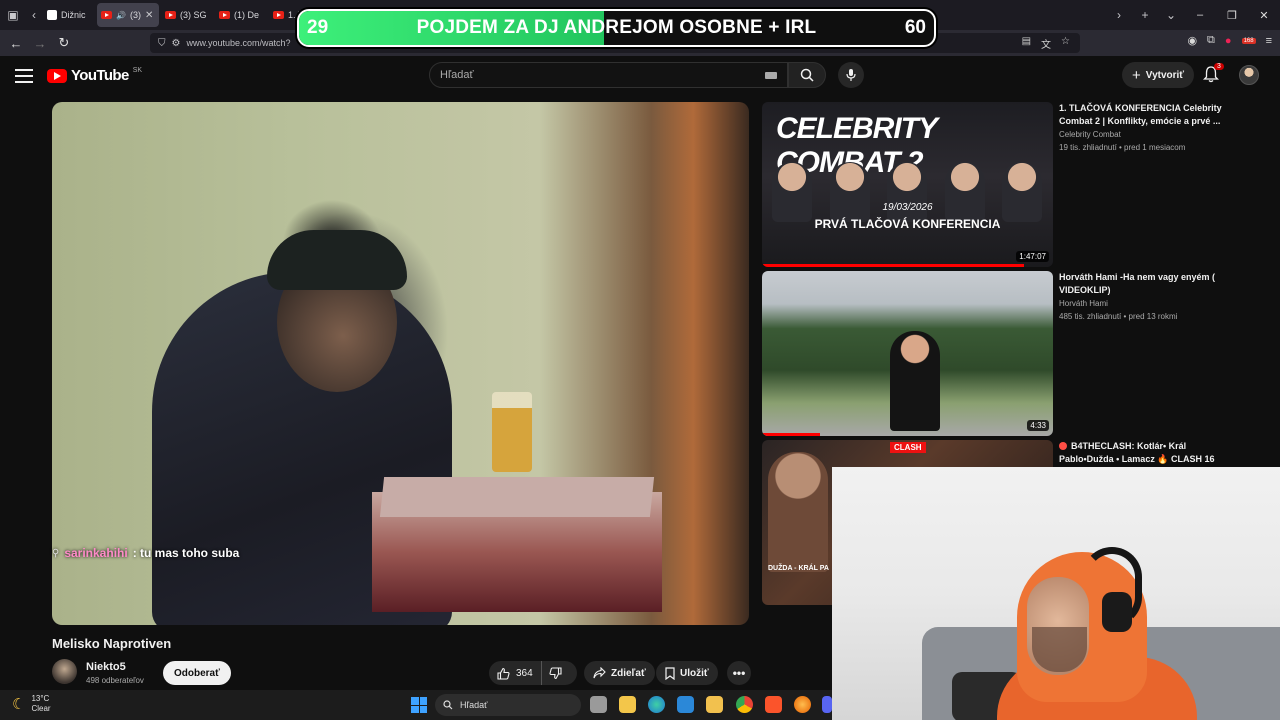 Image resolution: width=1280 pixels, height=720 pixels. What do you see at coordinates (34, 15) in the screenshot?
I see `tab-scroll-left-icon: ‹` at bounding box center [34, 15].